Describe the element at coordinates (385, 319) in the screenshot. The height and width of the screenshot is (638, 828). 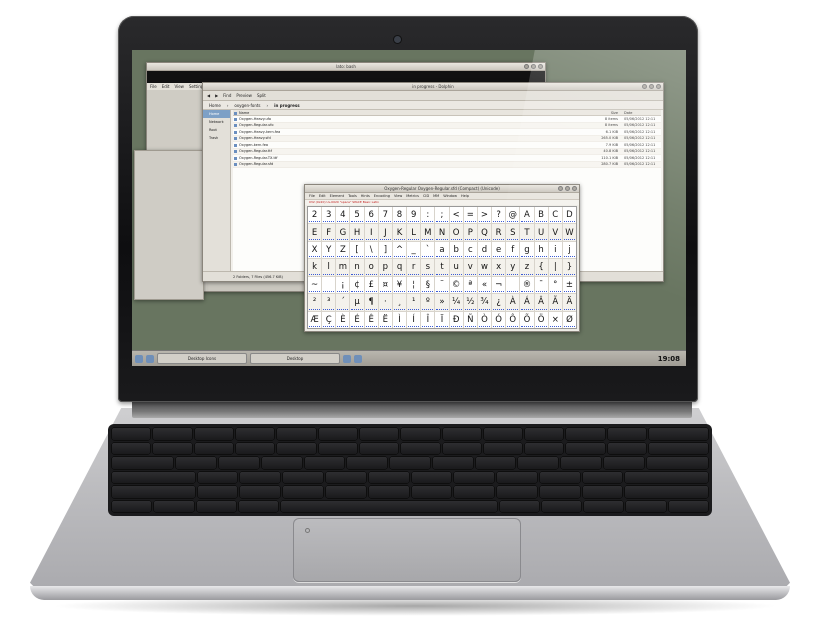
I see `glyph-cell: Ë` at that location.